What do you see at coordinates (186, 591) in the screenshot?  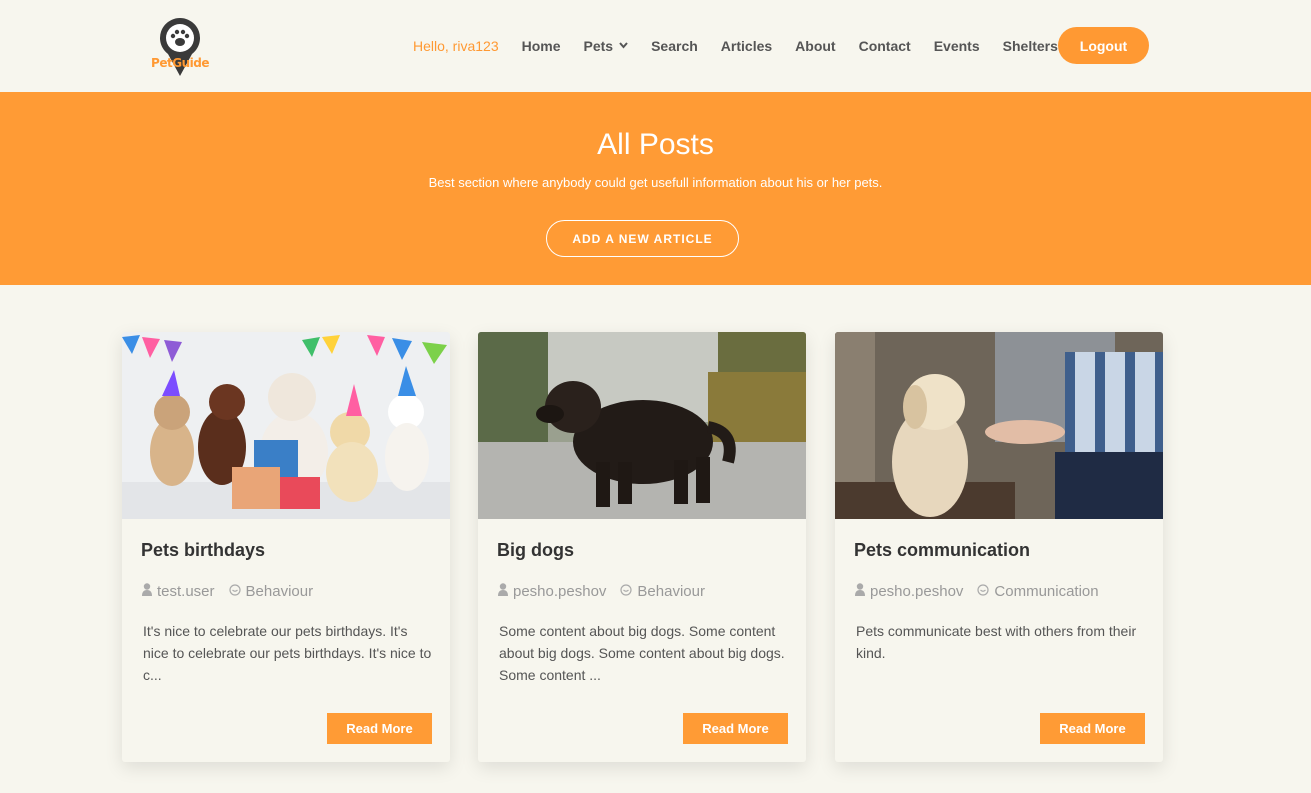 I see `post-author: test.user` at bounding box center [186, 591].